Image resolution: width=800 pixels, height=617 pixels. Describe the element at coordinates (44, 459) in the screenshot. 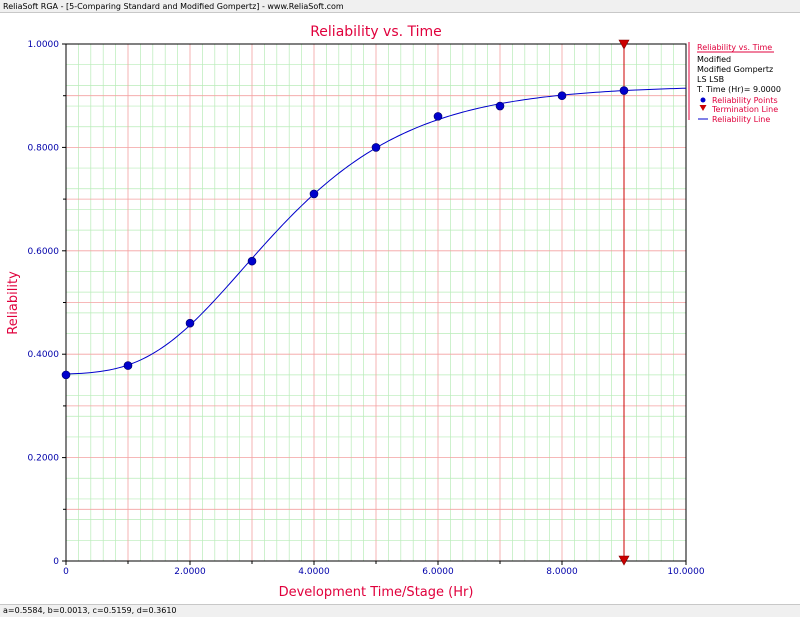

I see `y-tick-label: 0.2000` at that location.